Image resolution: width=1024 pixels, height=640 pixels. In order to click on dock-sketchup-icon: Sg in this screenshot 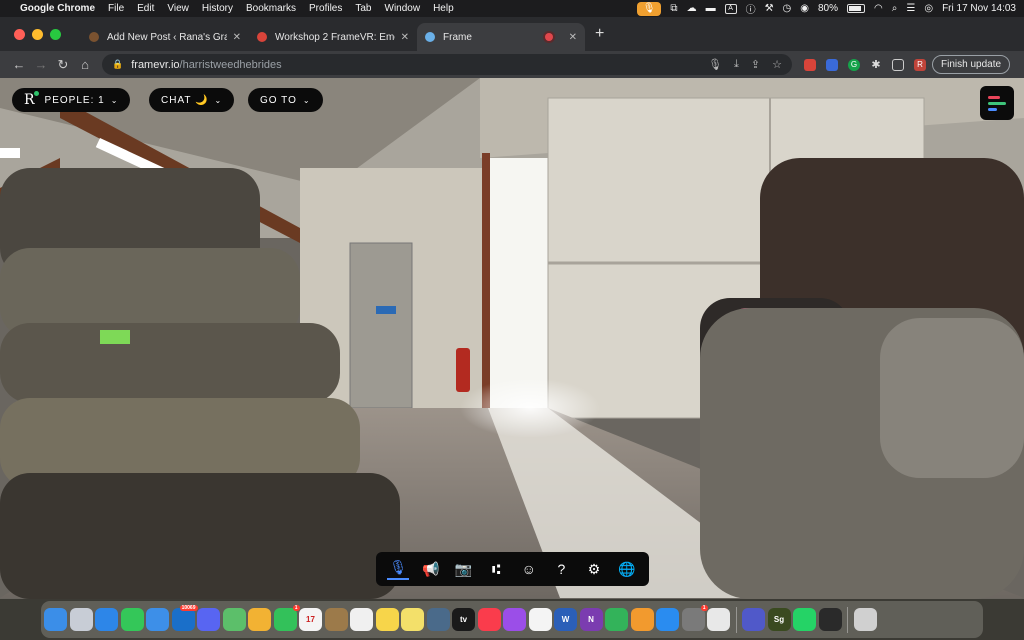, I will do `click(779, 619)`.